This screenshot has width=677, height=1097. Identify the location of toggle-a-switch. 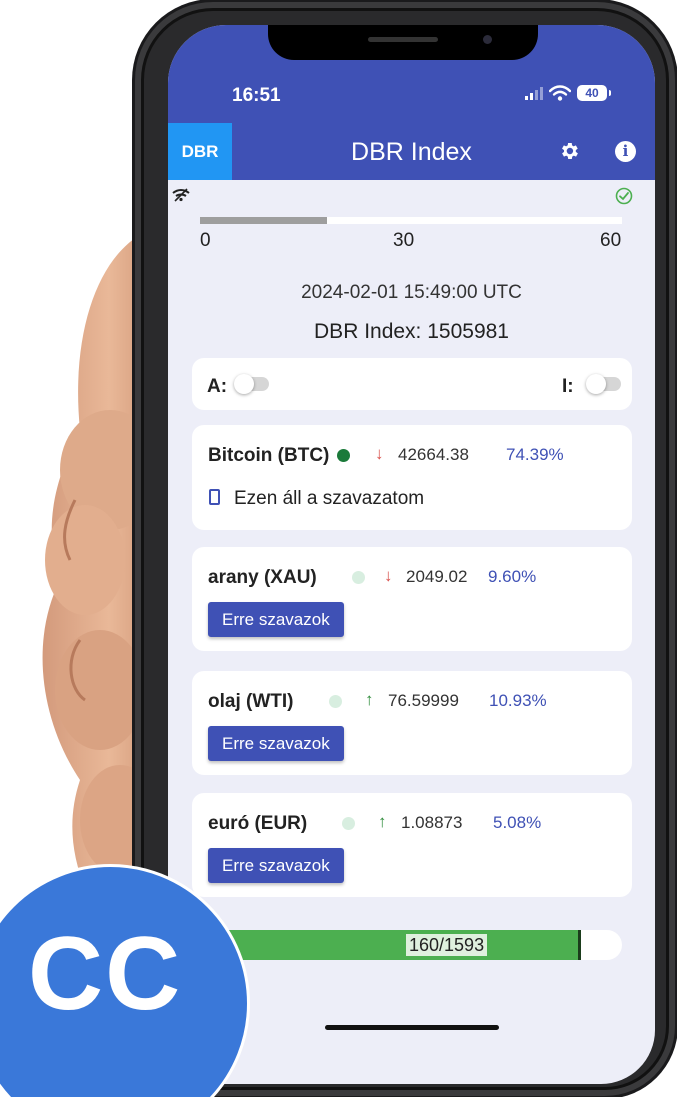
(251, 384).